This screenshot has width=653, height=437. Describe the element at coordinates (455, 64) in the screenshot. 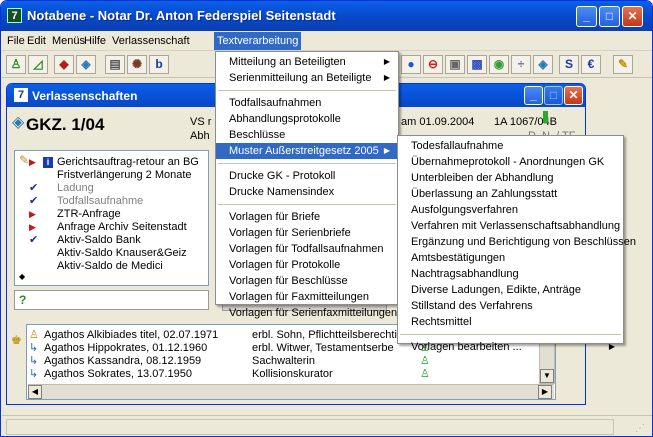

I see `printer-icon: ▣` at that location.